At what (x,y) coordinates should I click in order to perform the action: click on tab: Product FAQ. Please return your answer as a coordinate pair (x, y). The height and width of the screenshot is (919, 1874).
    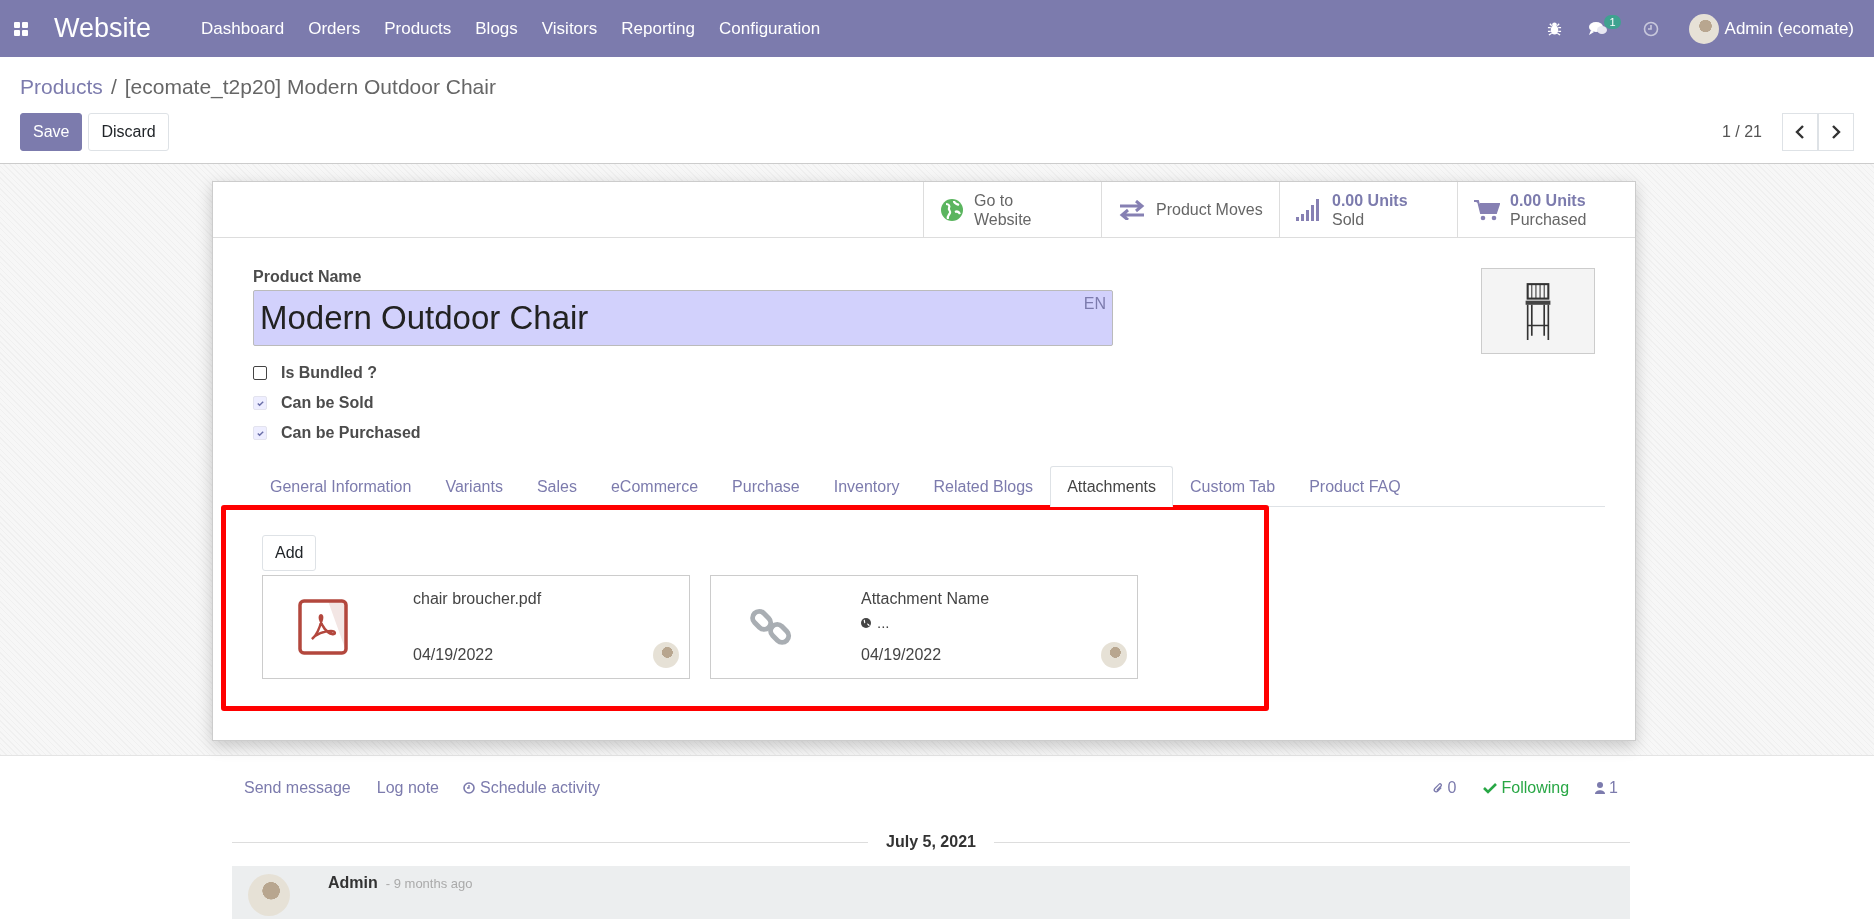
    Looking at the image, I should click on (1355, 486).